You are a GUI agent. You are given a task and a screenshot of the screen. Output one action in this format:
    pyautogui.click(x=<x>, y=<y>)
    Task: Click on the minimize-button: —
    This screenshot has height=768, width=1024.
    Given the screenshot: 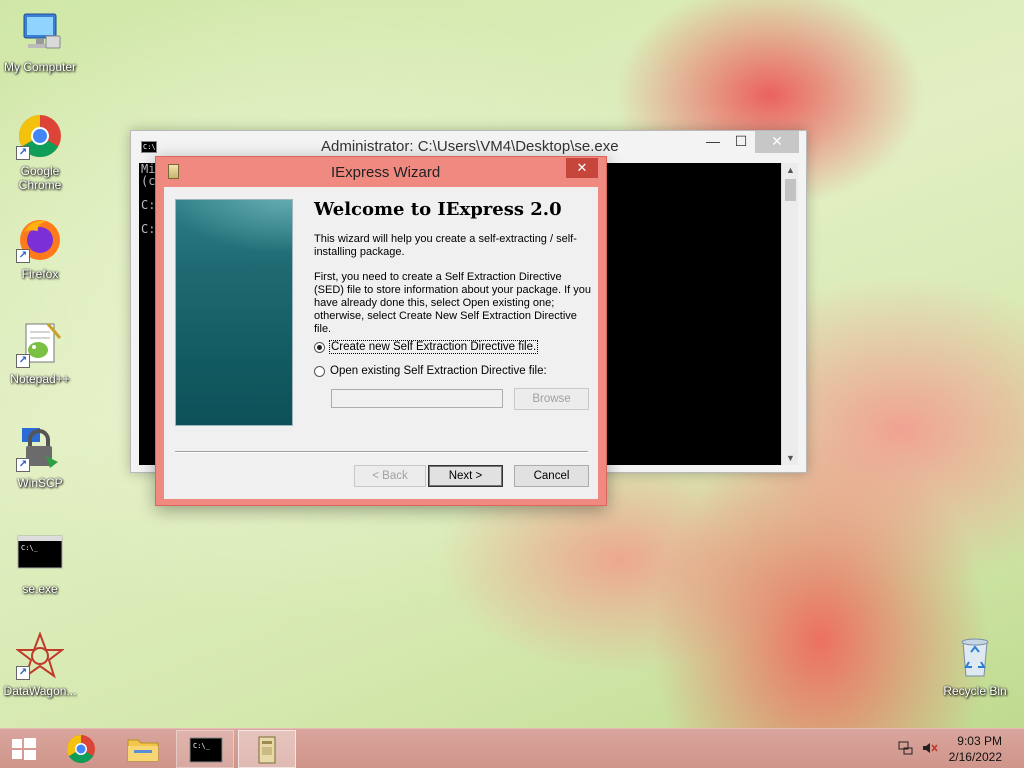 What is the action you would take?
    pyautogui.click(x=713, y=142)
    